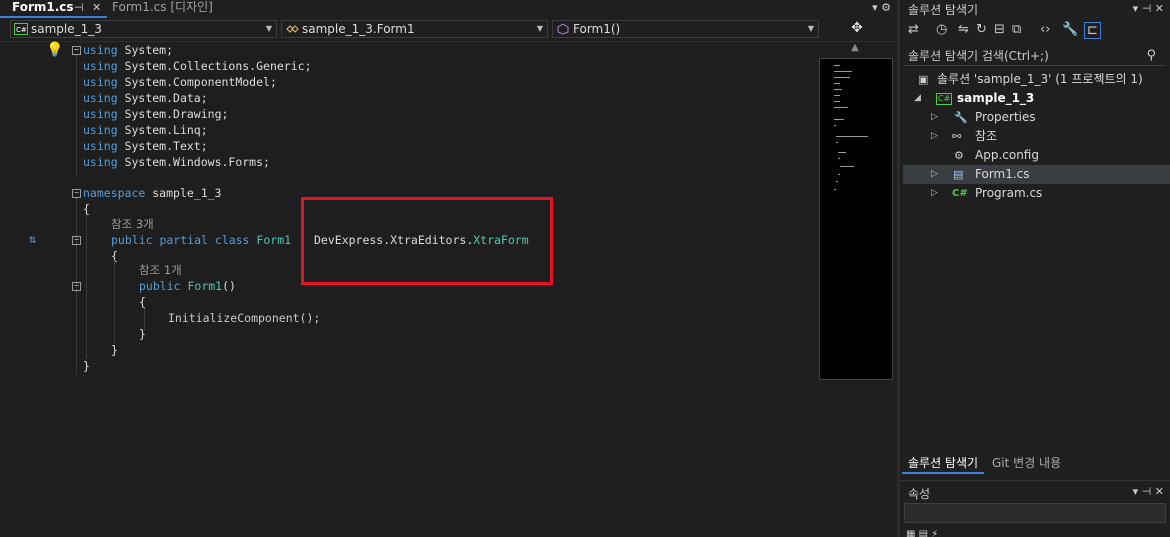 This screenshot has height=537, width=1170. I want to click on tree-item-project: ◢ C# sample_1_3, so click(1035, 98).